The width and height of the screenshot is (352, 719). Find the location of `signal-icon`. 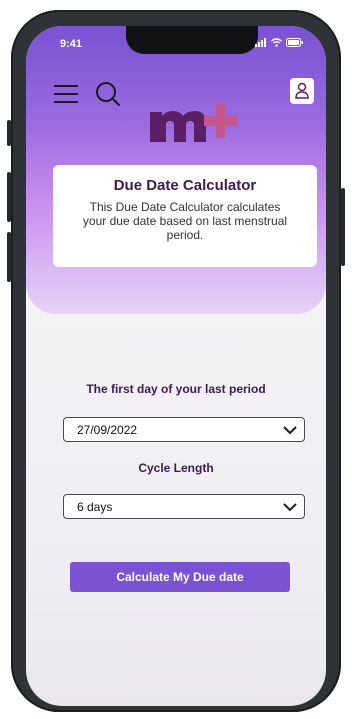

signal-icon is located at coordinates (260, 42).